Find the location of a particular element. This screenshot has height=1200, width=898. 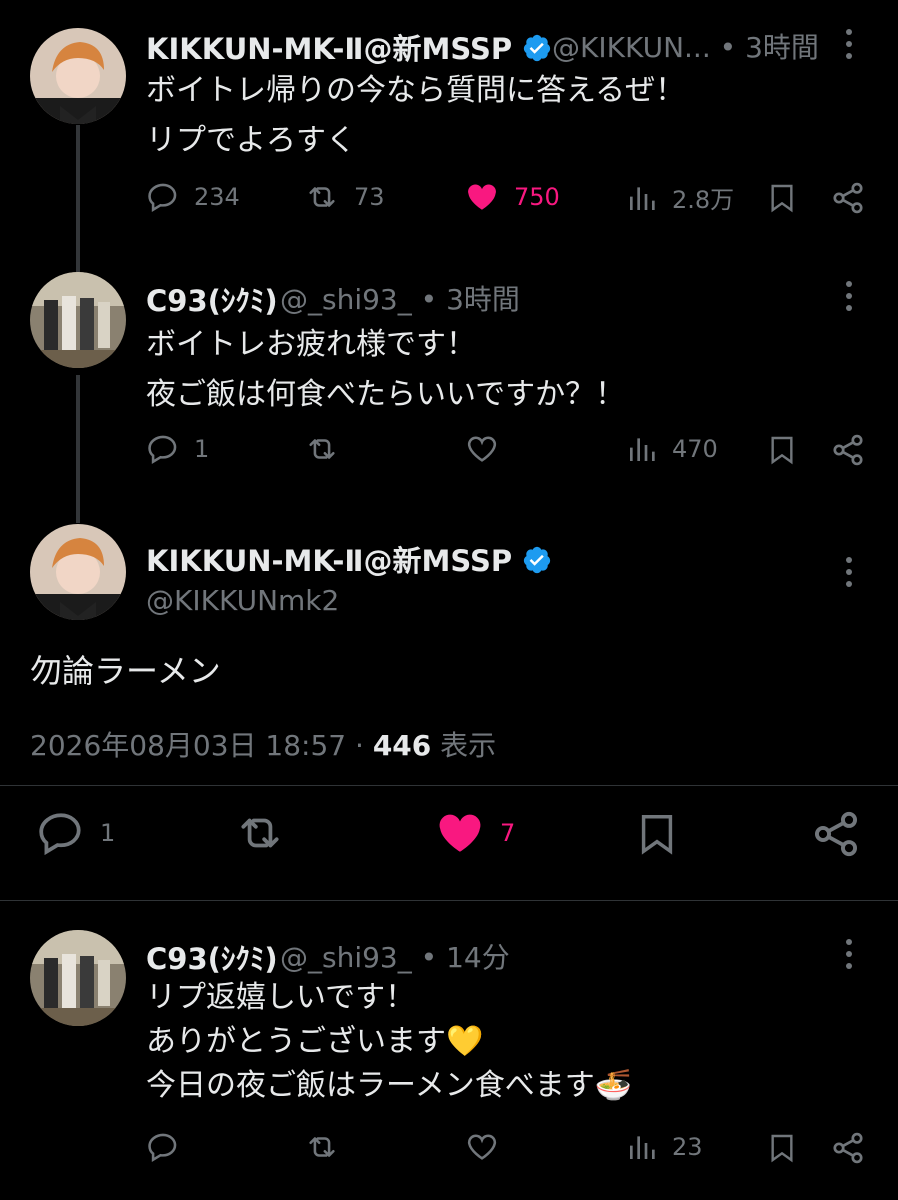

views-button: 2.8万 is located at coordinates (680, 197).